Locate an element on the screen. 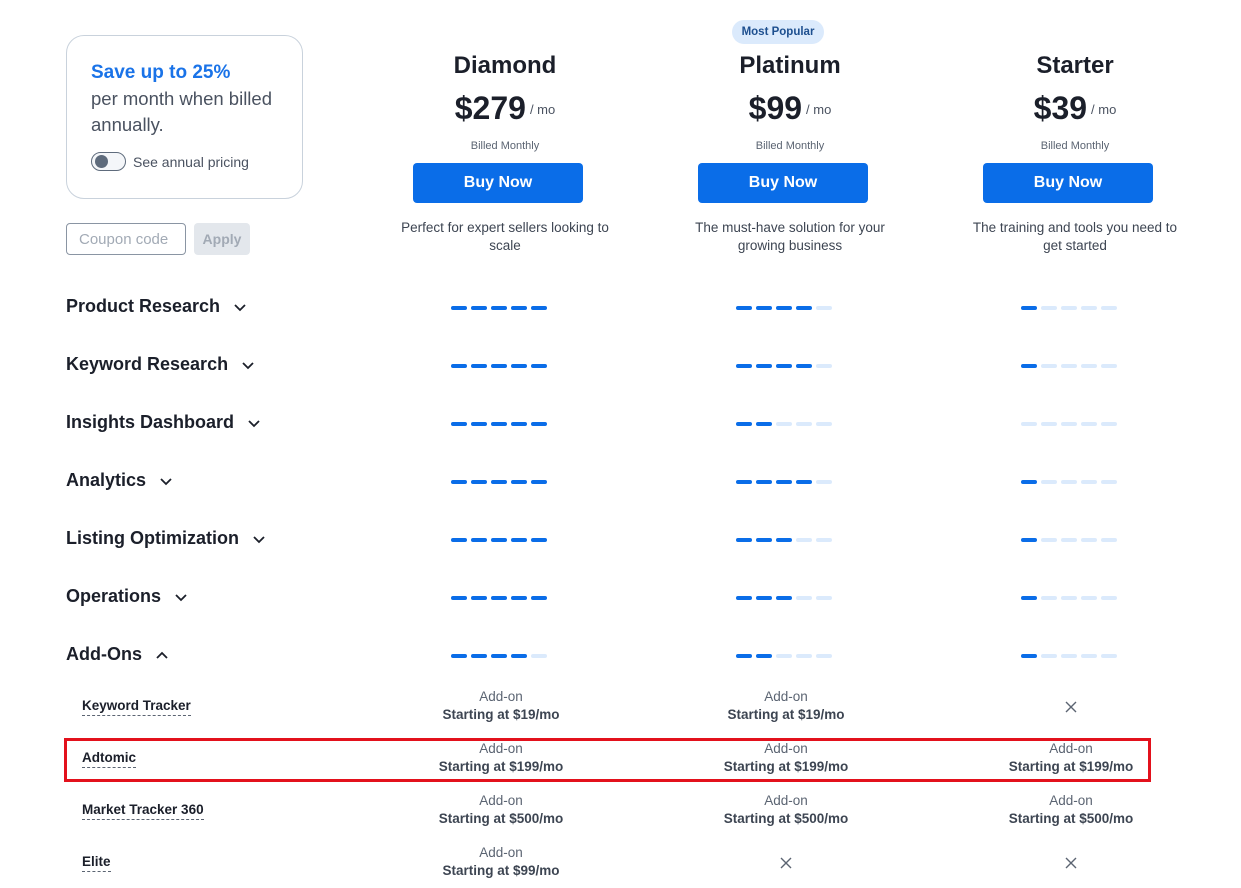  most-popular-badge: Most Popular is located at coordinates (778, 32).